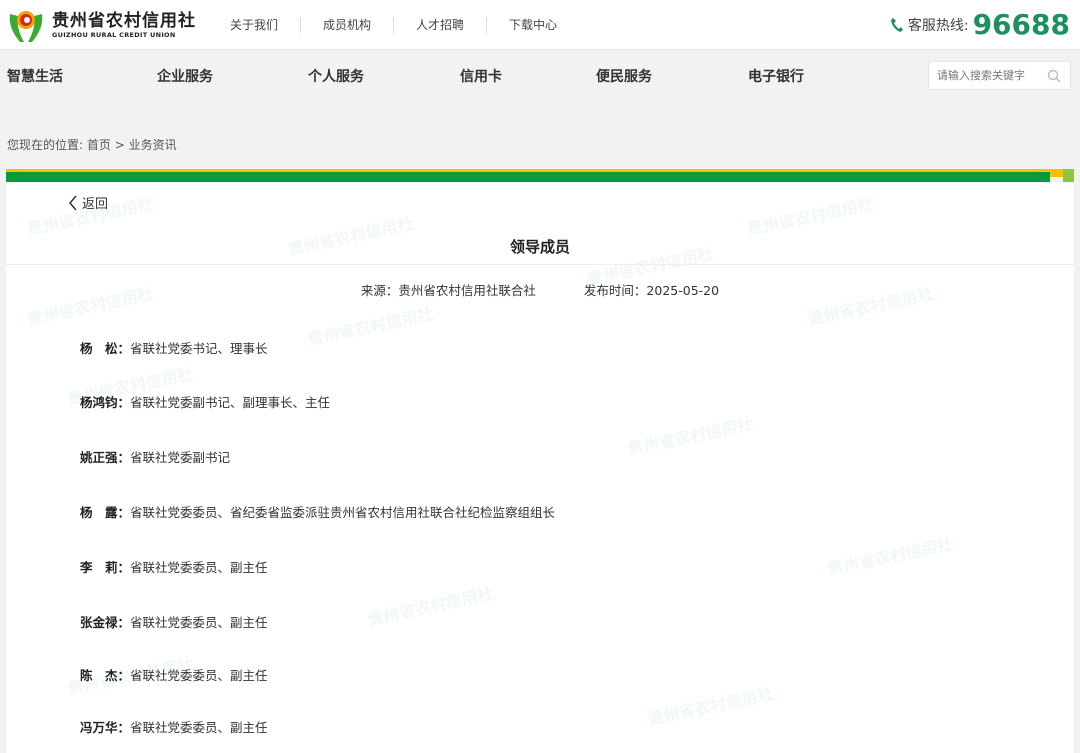  What do you see at coordinates (26, 26) in the screenshot?
I see `logo-icon` at bounding box center [26, 26].